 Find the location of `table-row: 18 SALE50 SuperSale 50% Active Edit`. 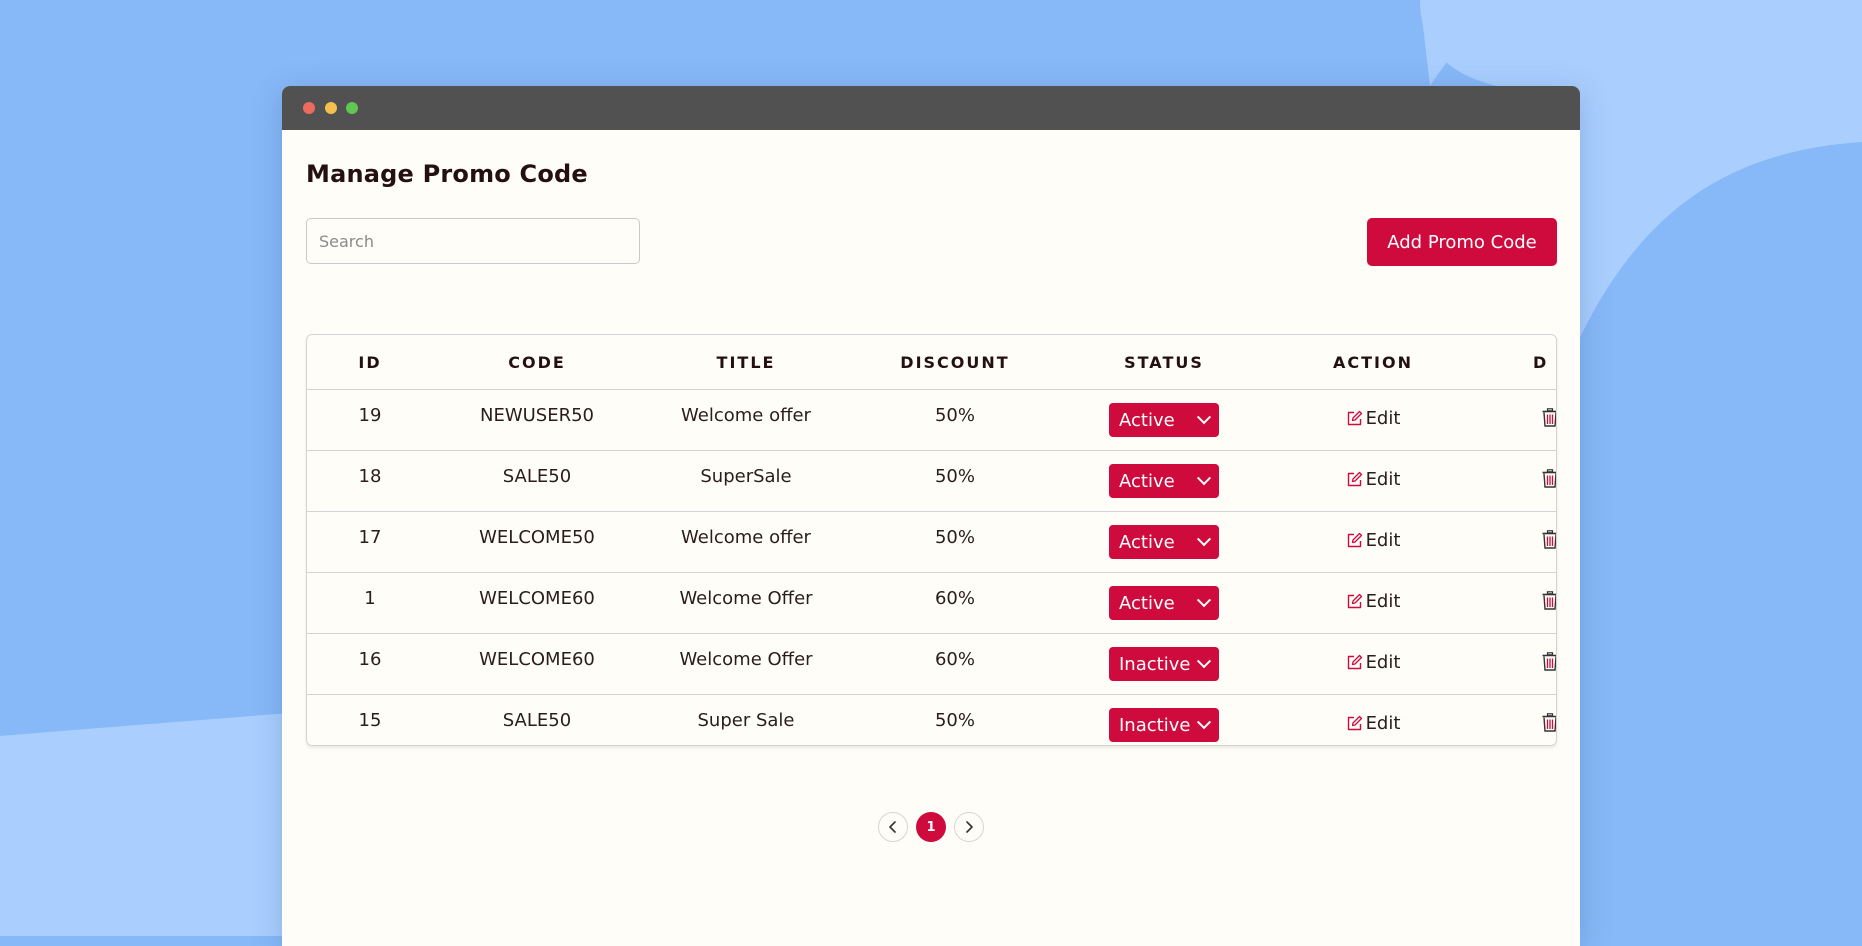

table-row: 18 SALE50 SuperSale 50% Active Edit is located at coordinates (931, 481).